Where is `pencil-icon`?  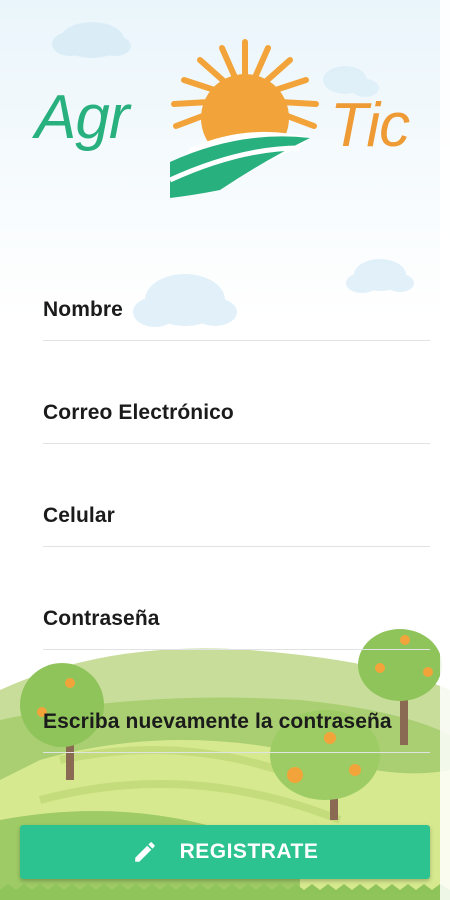
pencil-icon is located at coordinates (145, 852).